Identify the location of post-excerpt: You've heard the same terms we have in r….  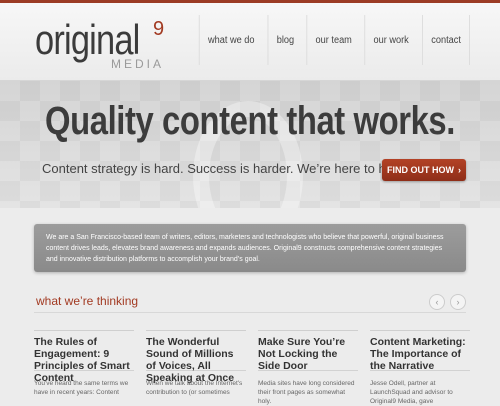
(81, 388).